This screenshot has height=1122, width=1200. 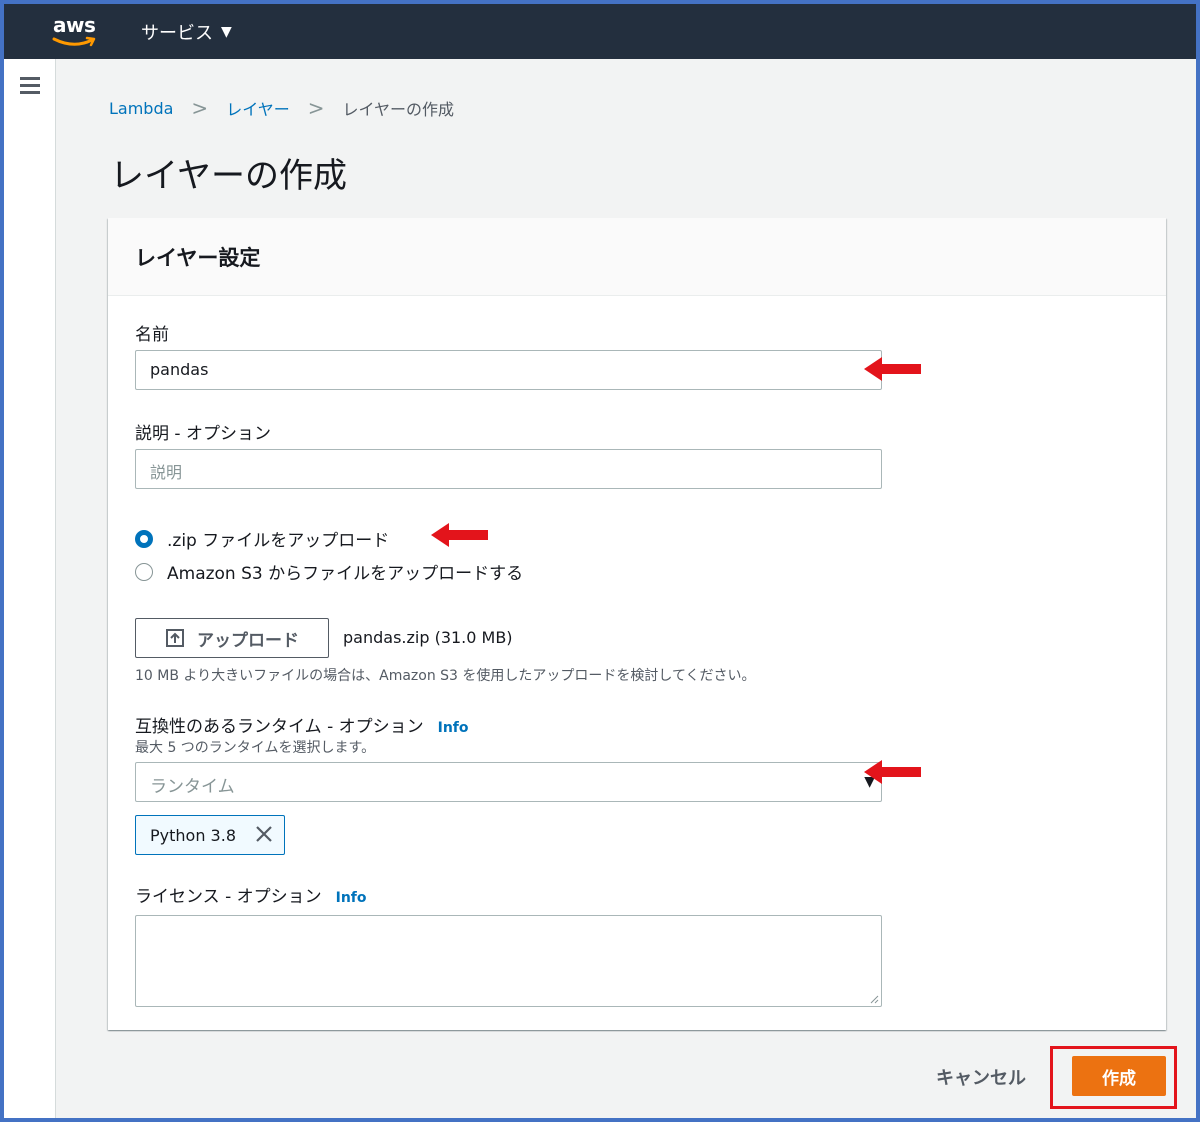 What do you see at coordinates (345, 574) in the screenshot?
I see `radio-upload-s3-label: Amazon S3 からファイルをアップロードする` at bounding box center [345, 574].